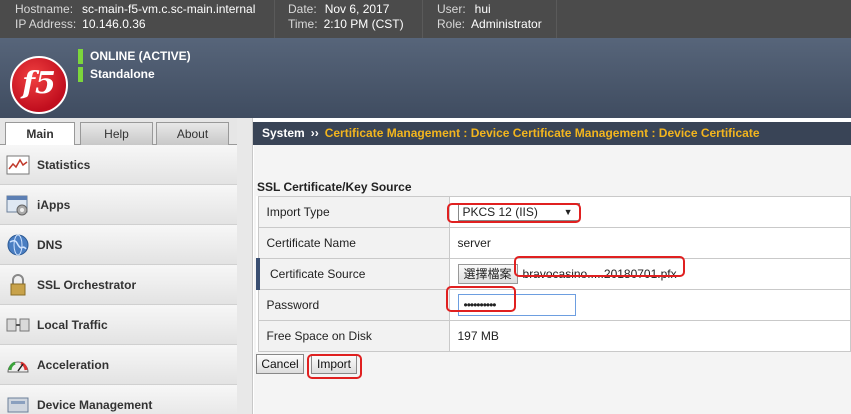 The width and height of the screenshot is (851, 414). Describe the element at coordinates (72, 324) in the screenshot. I see `sidebar-item-label: Local Traffic` at that location.